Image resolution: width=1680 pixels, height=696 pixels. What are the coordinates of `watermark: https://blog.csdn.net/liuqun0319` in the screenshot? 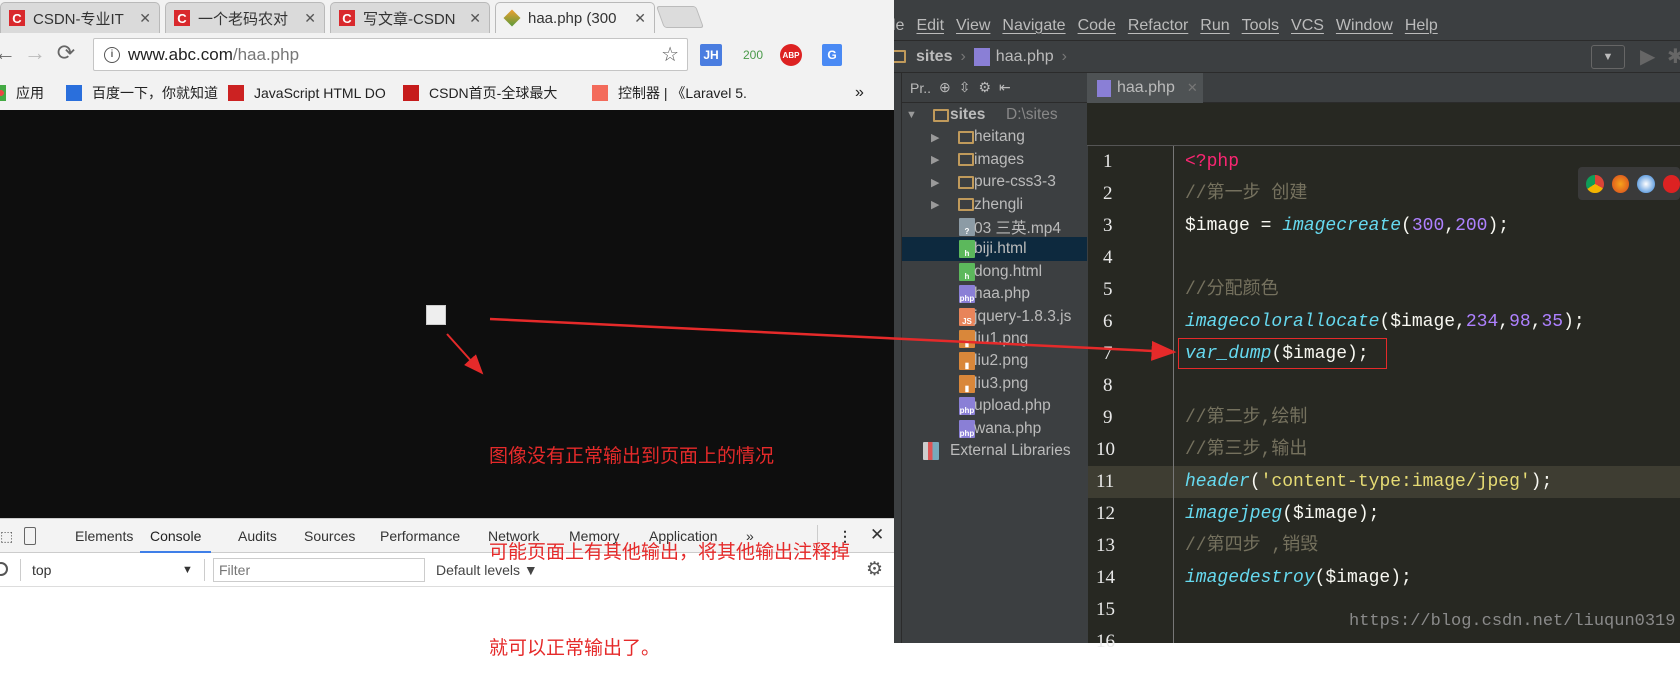 It's located at (1512, 621).